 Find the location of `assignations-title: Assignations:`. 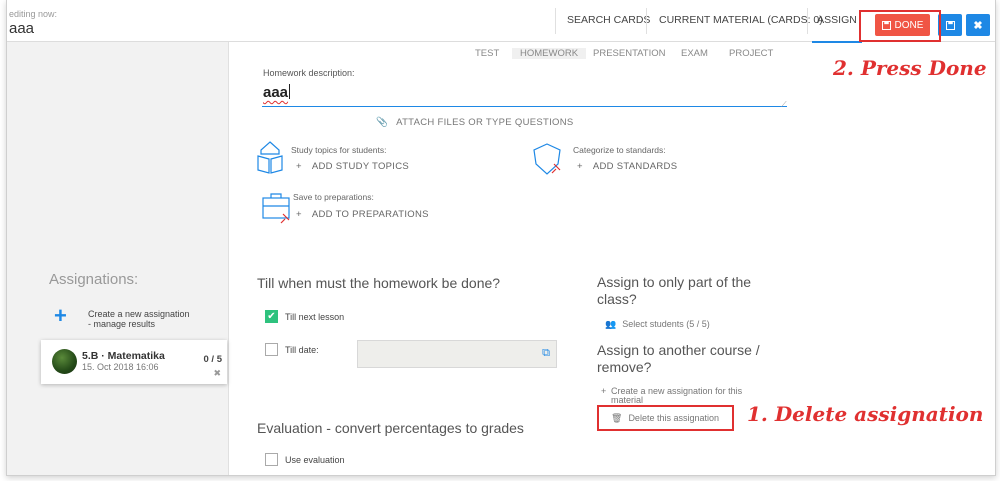

assignations-title: Assignations: is located at coordinates (94, 279).